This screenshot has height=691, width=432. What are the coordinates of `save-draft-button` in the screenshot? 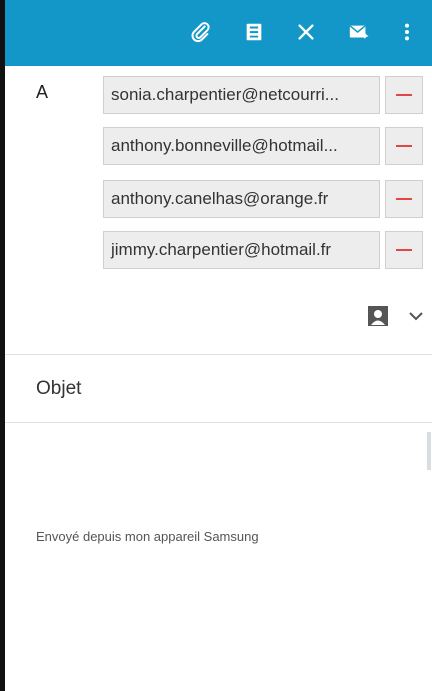 It's located at (254, 32).